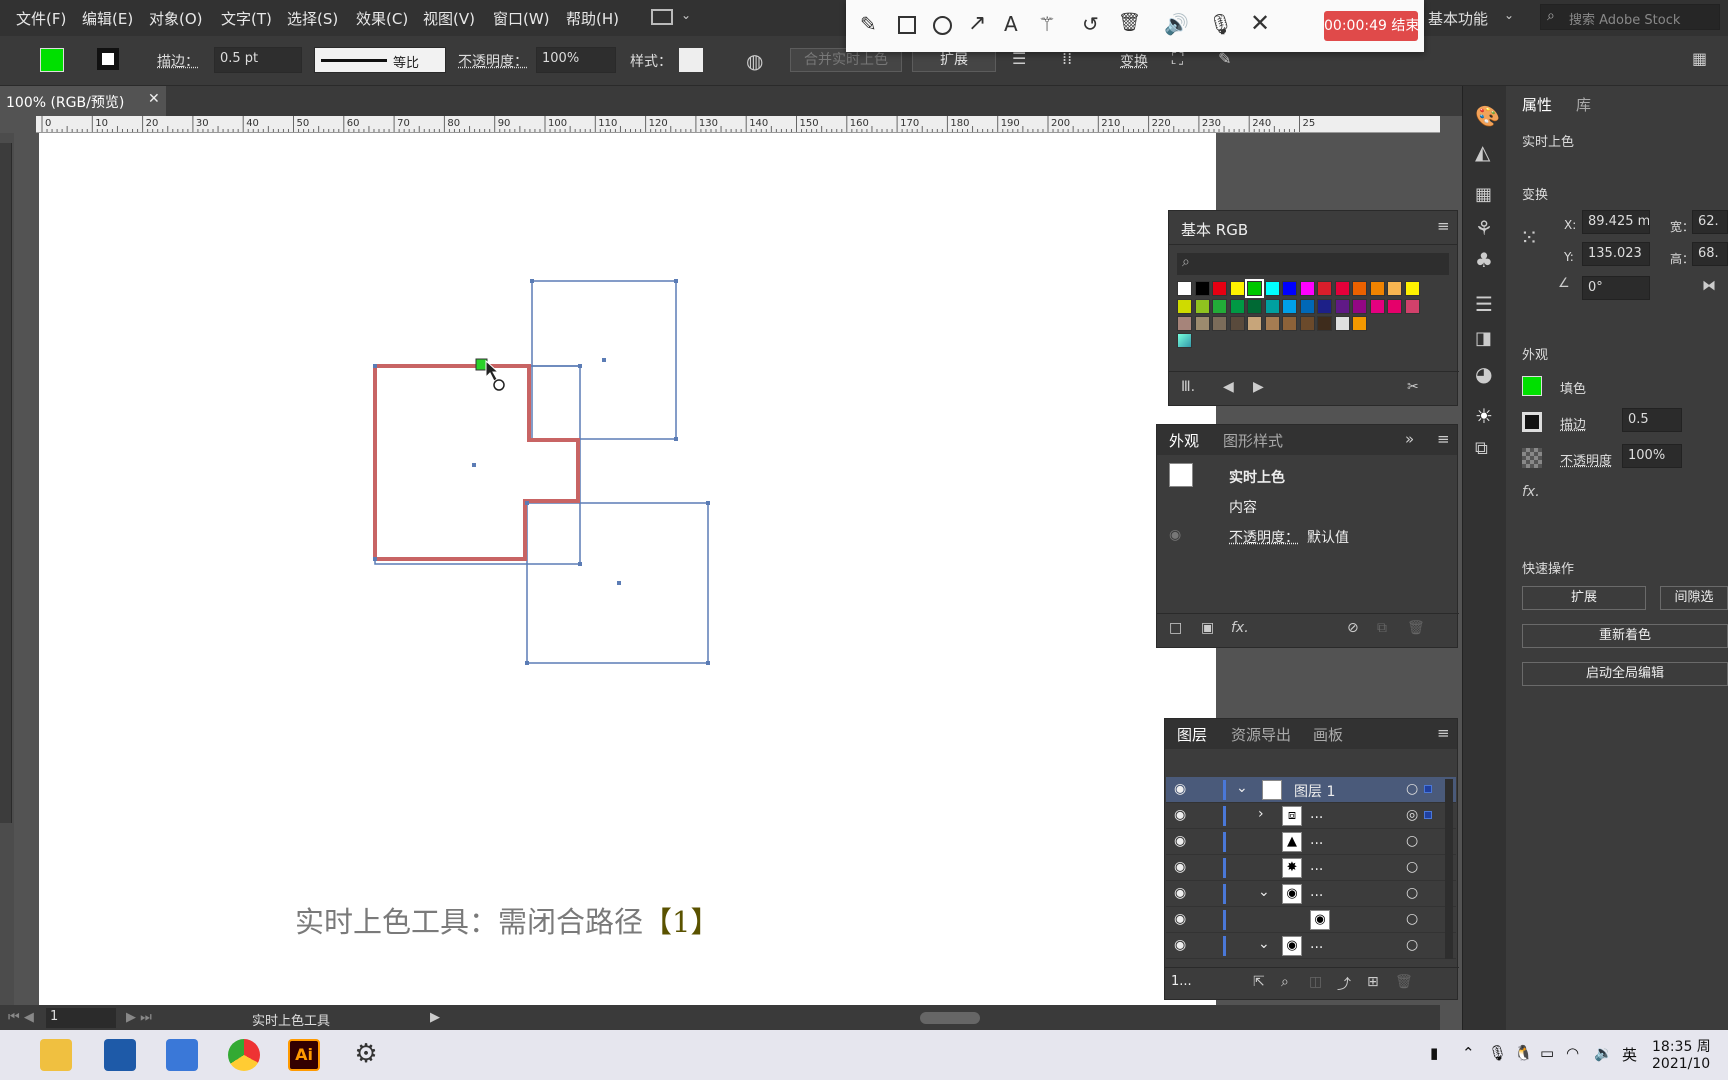  Describe the element at coordinates (1214, 229) in the screenshot. I see `swatches-panel-title: 基本 RGB` at that location.